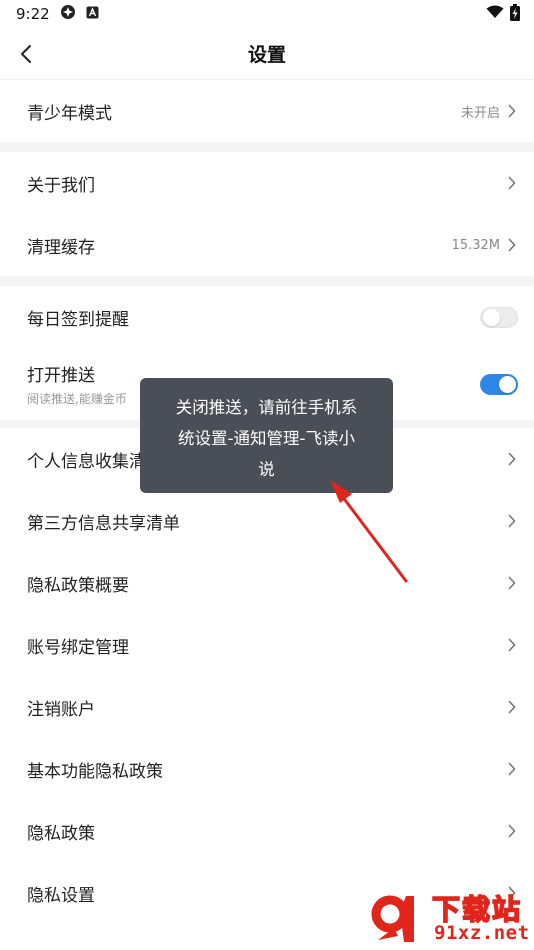 The image size is (534, 950). Describe the element at coordinates (267, 14) in the screenshot. I see `status-bar: 9:22` at that location.